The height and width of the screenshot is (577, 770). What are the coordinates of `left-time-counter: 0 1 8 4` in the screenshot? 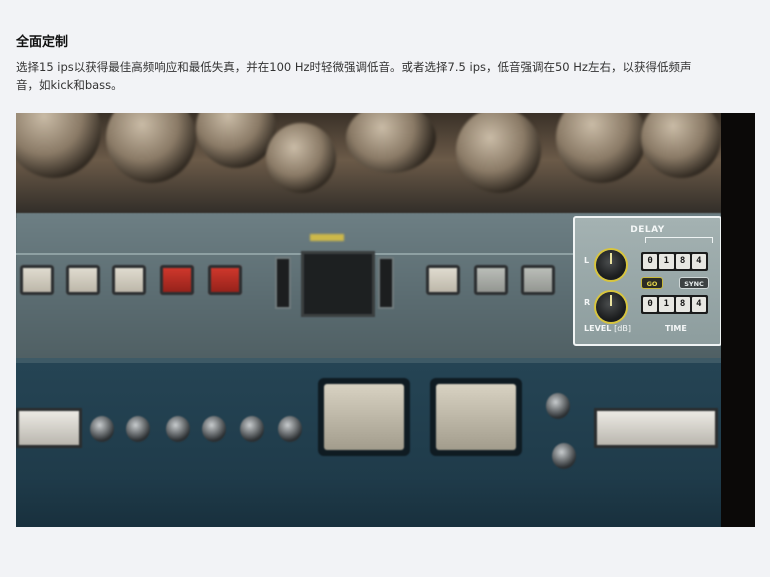 It's located at (674, 261).